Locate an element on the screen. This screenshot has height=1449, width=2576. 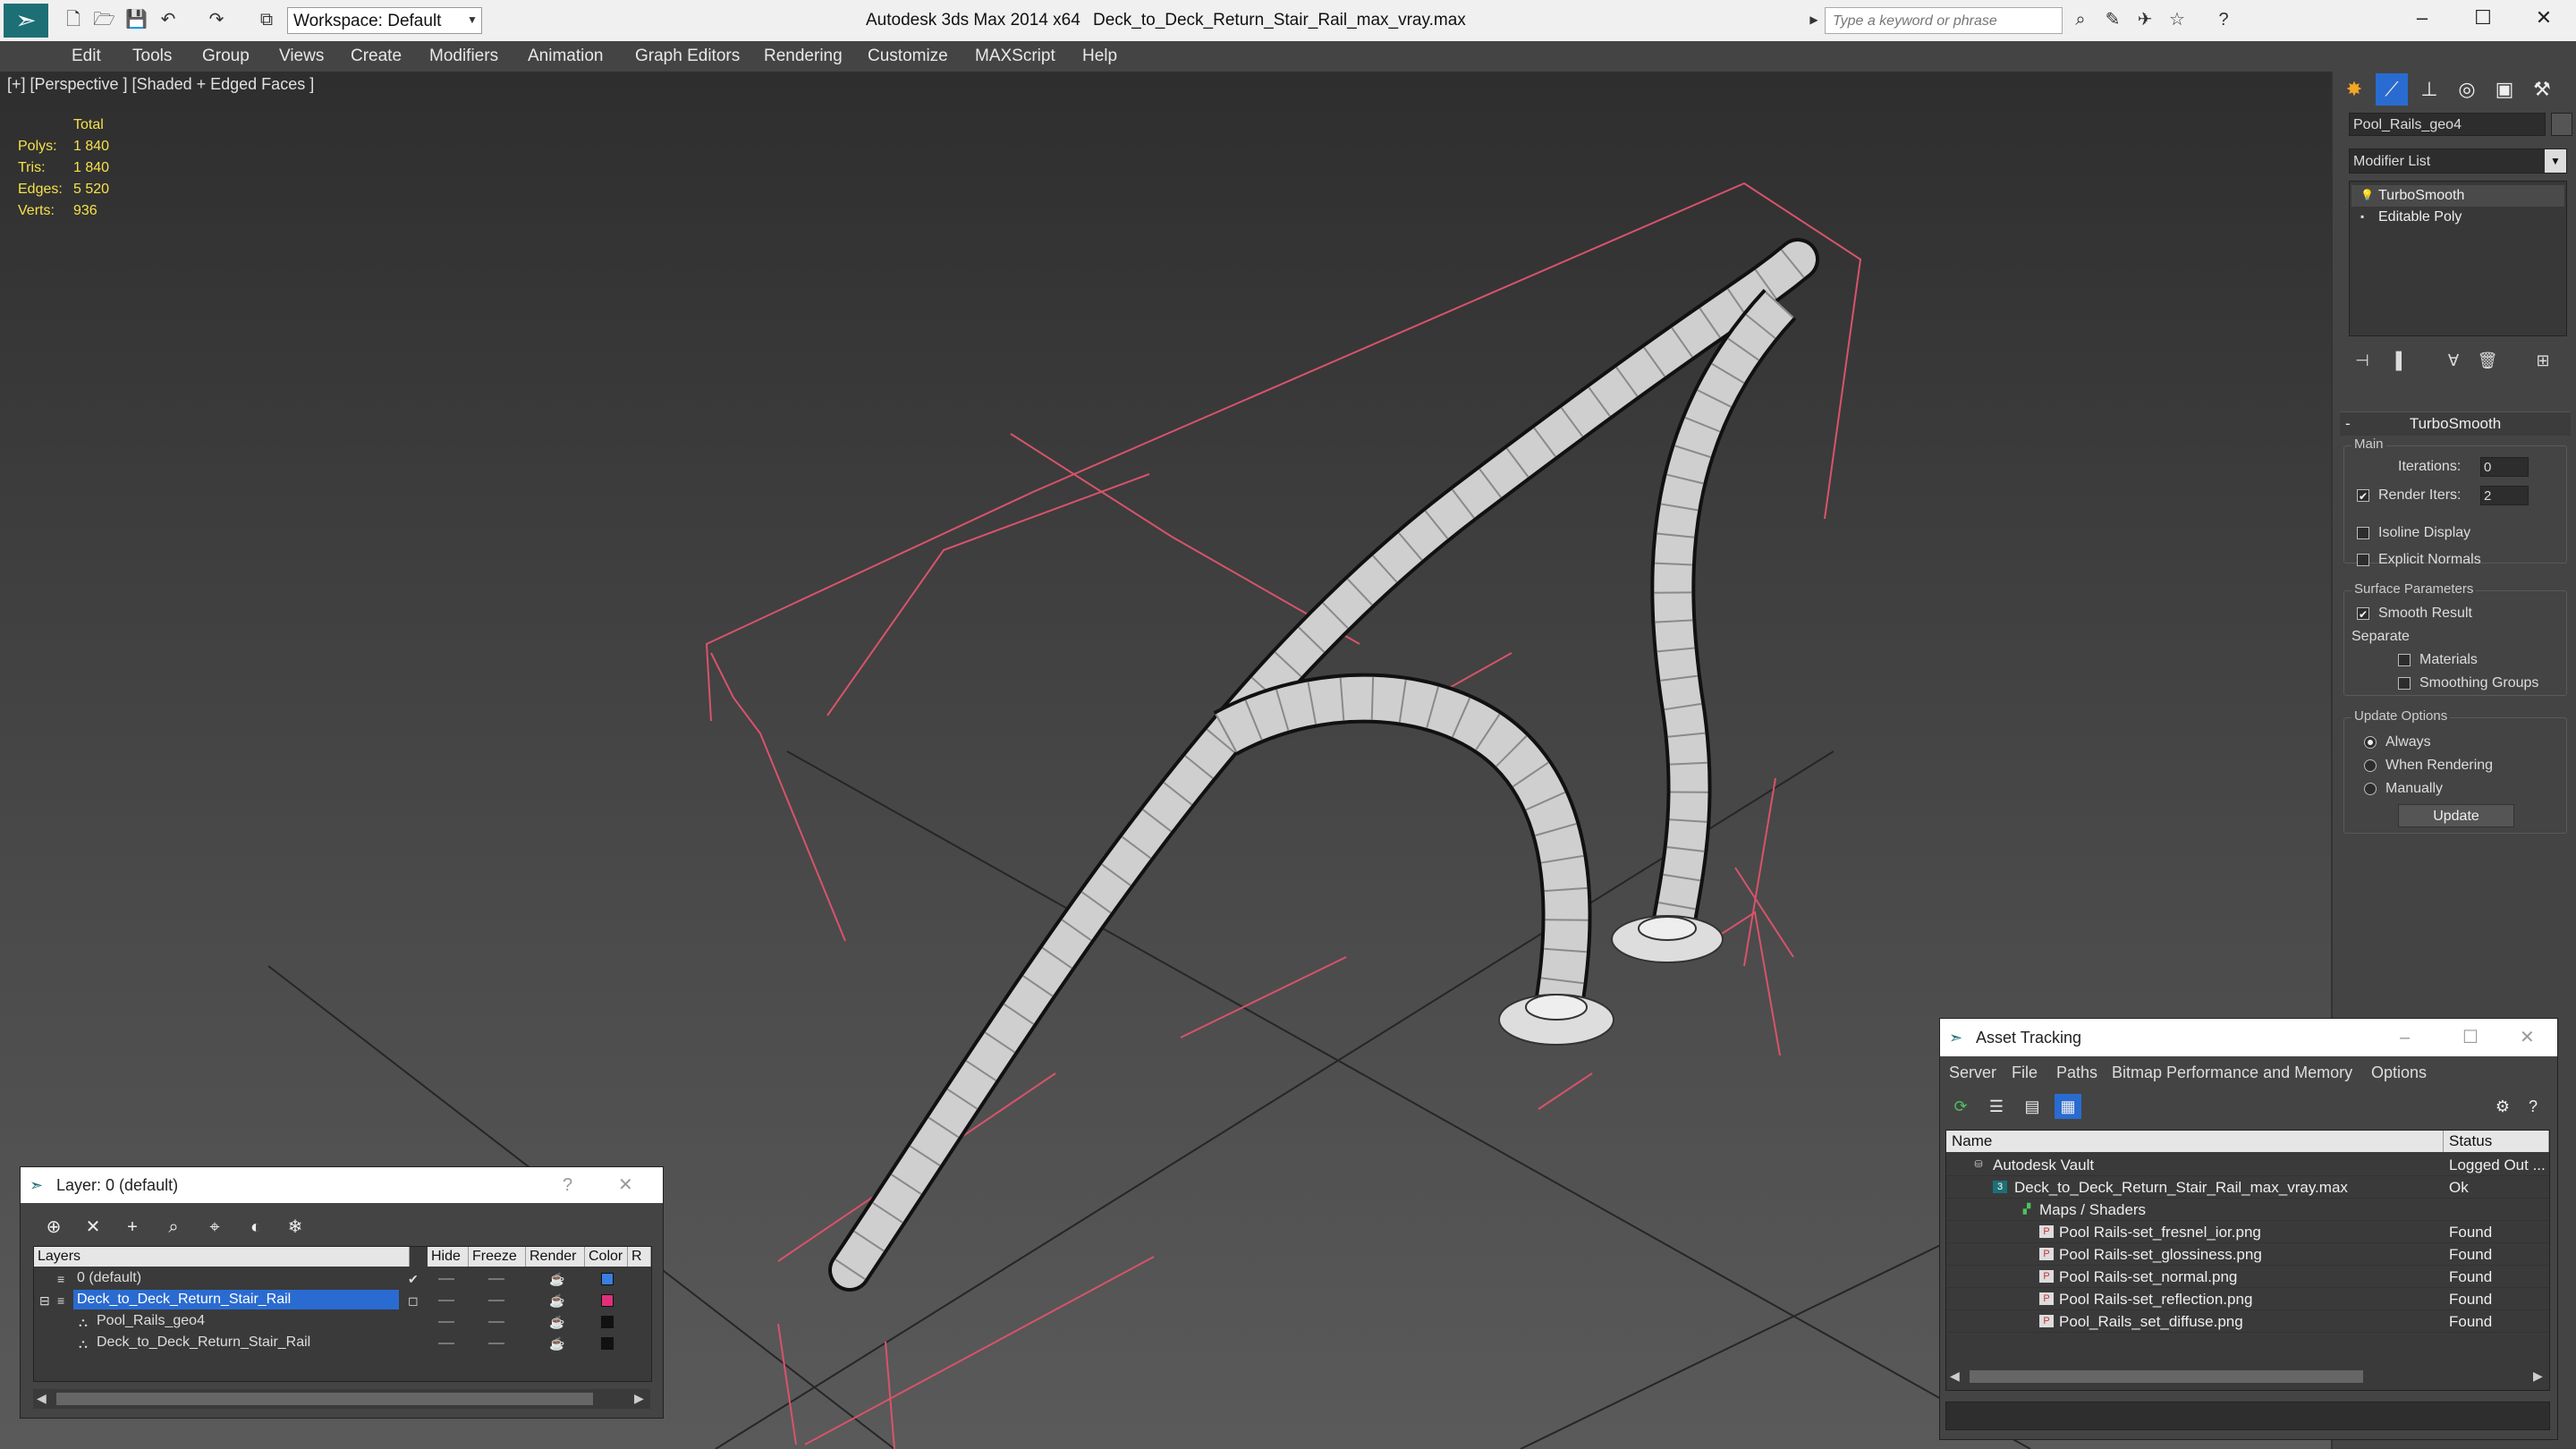
menu-graph-editors: Graph Editors is located at coordinates (687, 56).